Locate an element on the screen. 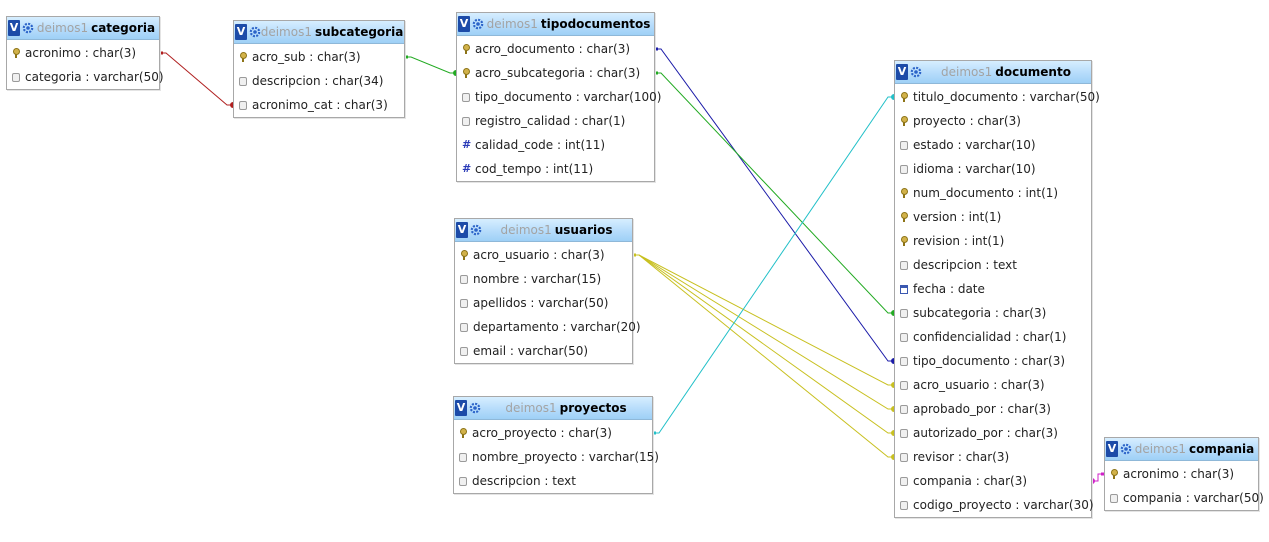  field-row: compania : varchar(50) is located at coordinates (1184, 498).